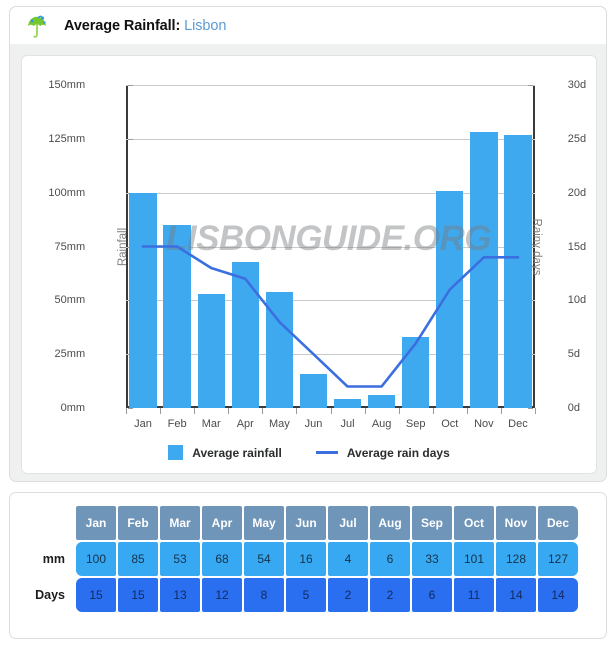 The height and width of the screenshot is (659, 616). Describe the element at coordinates (50, 595) in the screenshot. I see `row-label-days: Days` at that location.